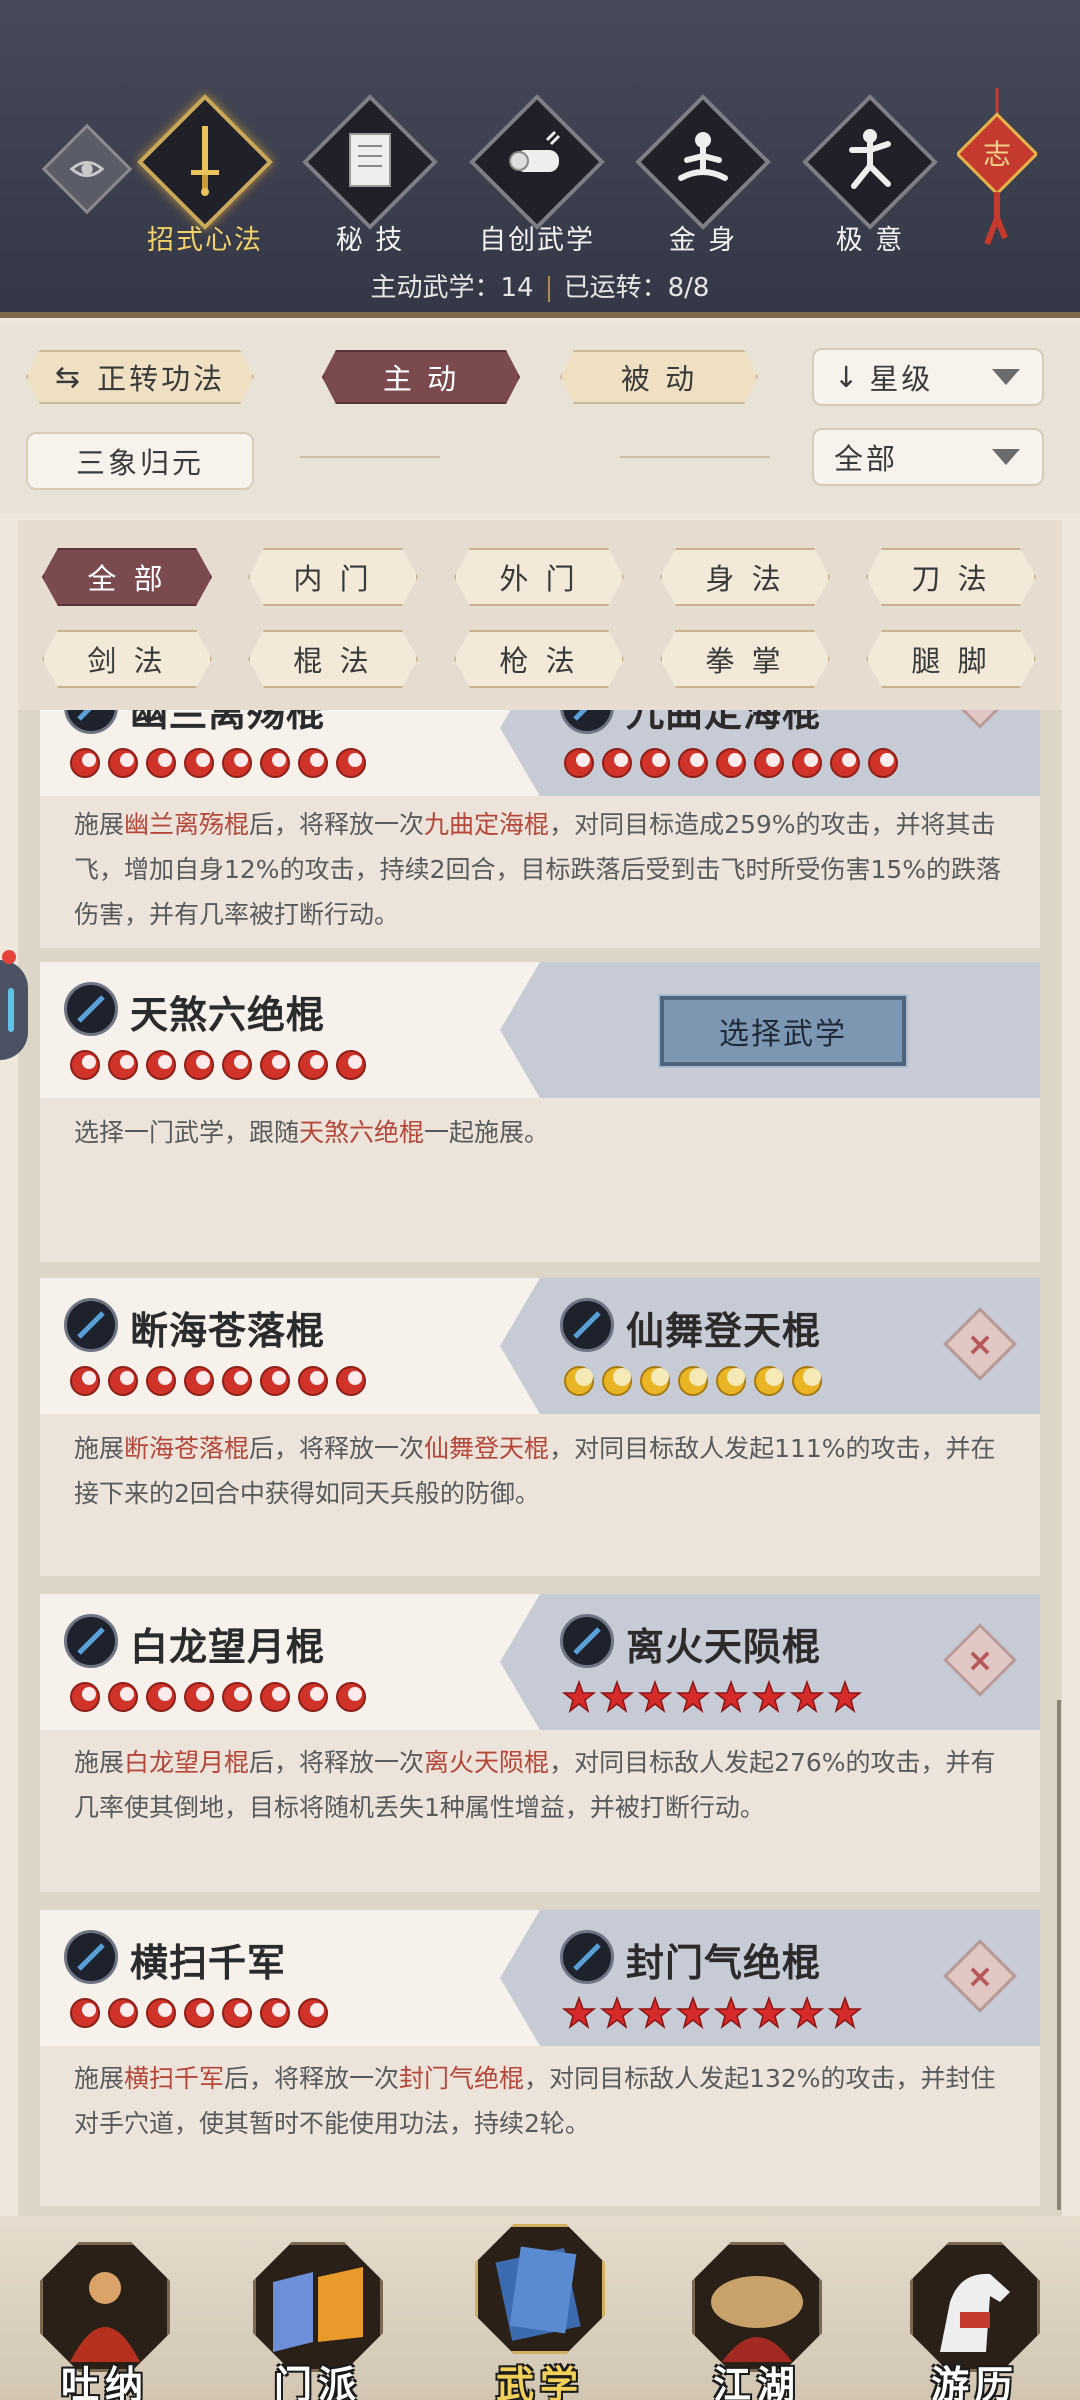 The width and height of the screenshot is (1080, 2400). I want to click on nav-label: 门派, so click(317, 2381).